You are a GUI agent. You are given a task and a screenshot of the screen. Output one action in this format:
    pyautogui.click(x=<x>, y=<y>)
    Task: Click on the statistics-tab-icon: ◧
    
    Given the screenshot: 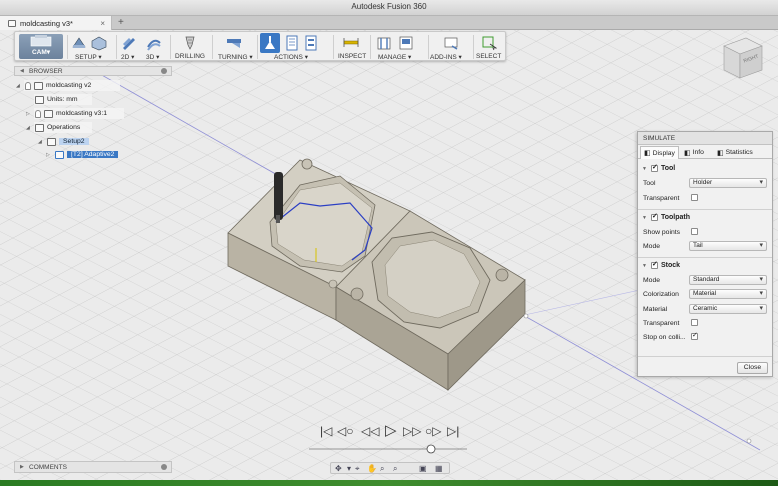 What is the action you would take?
    pyautogui.click(x=720, y=153)
    